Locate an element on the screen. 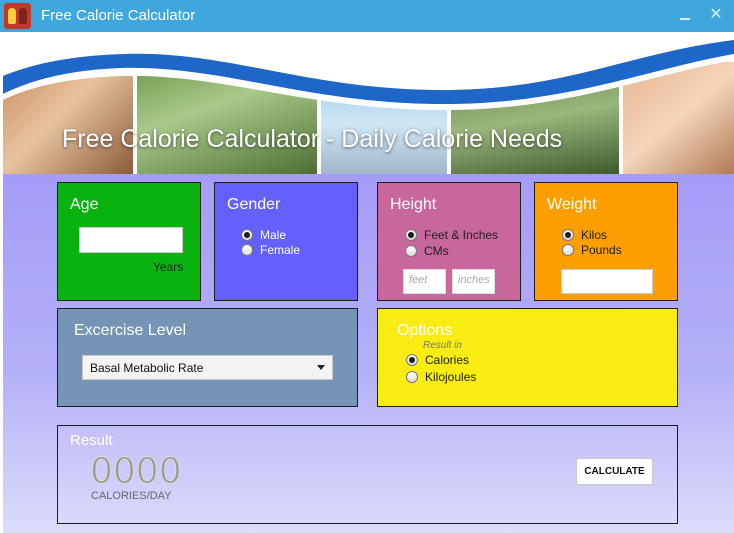  weight-pounds-radio is located at coordinates (568, 250).